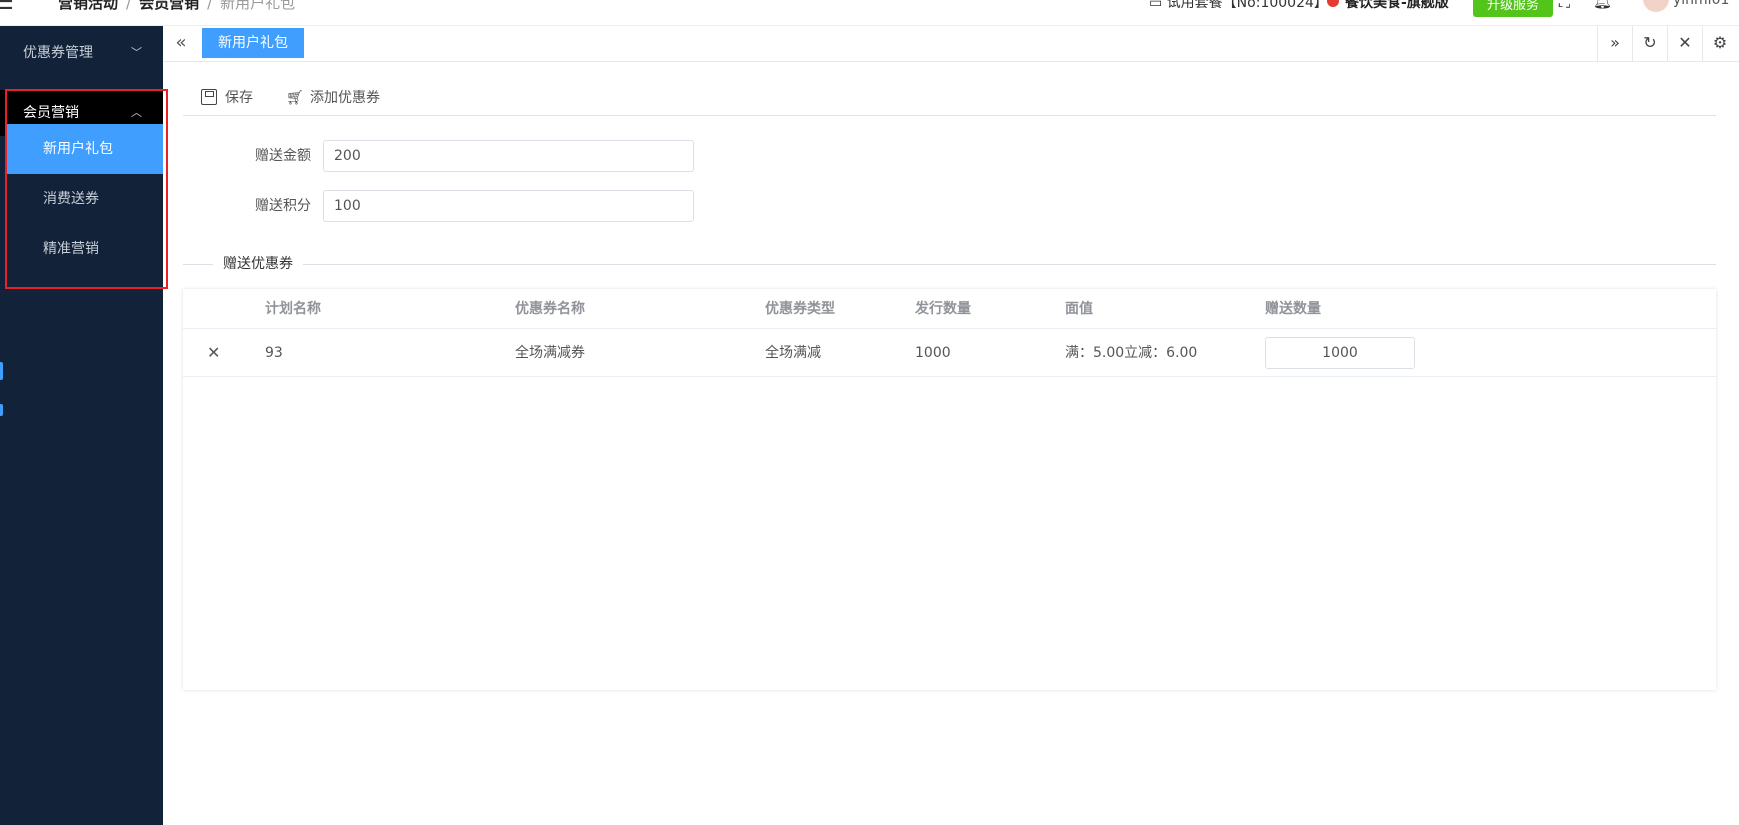 This screenshot has width=1739, height=825. I want to click on column-header: 计划名称, so click(293, 309).